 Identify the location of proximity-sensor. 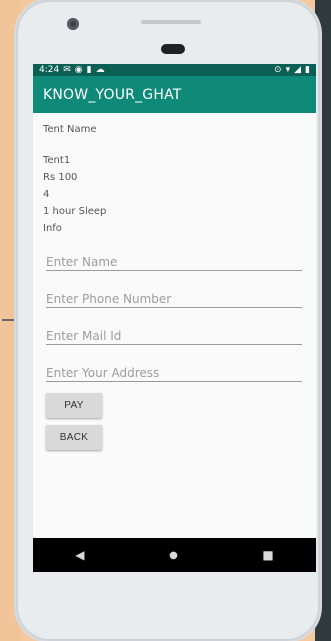
(173, 49).